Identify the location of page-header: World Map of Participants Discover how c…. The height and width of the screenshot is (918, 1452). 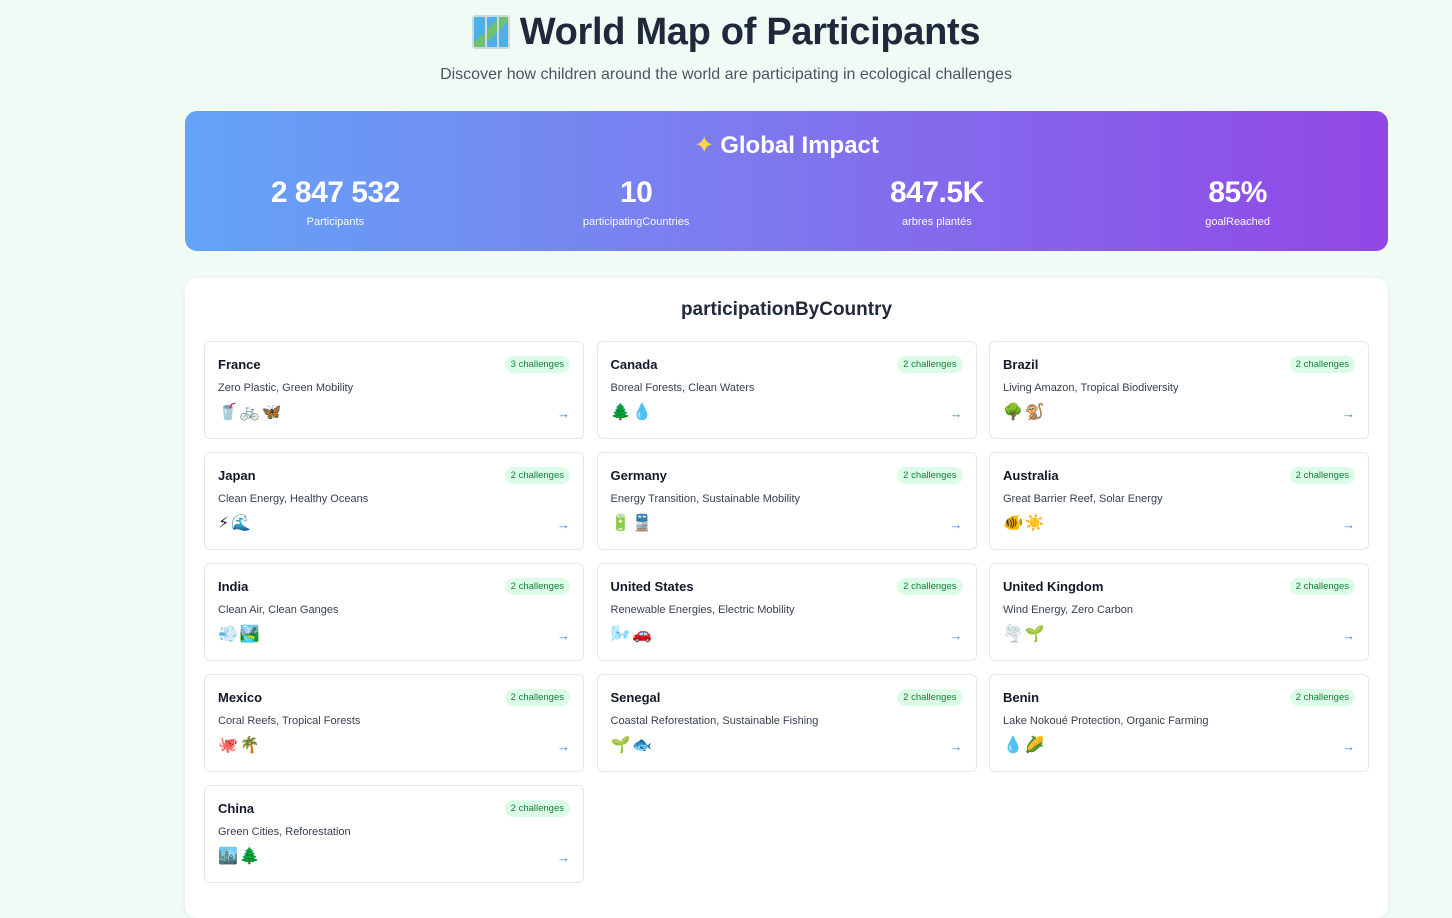
(726, 42).